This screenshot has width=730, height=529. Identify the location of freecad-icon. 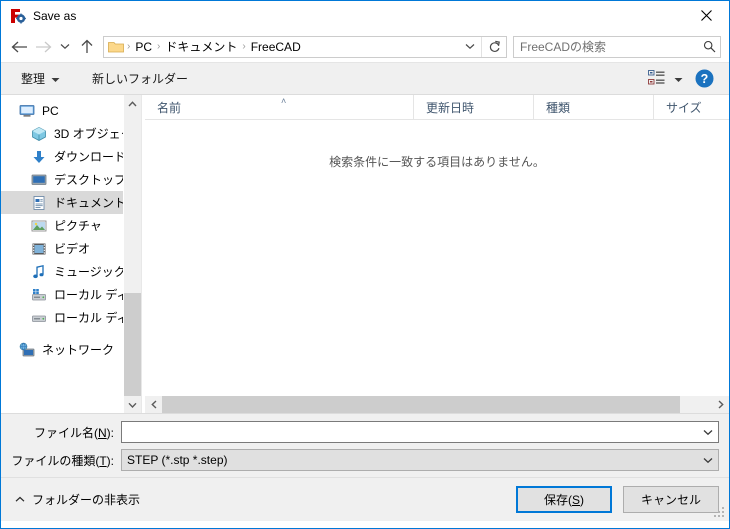
(18, 16).